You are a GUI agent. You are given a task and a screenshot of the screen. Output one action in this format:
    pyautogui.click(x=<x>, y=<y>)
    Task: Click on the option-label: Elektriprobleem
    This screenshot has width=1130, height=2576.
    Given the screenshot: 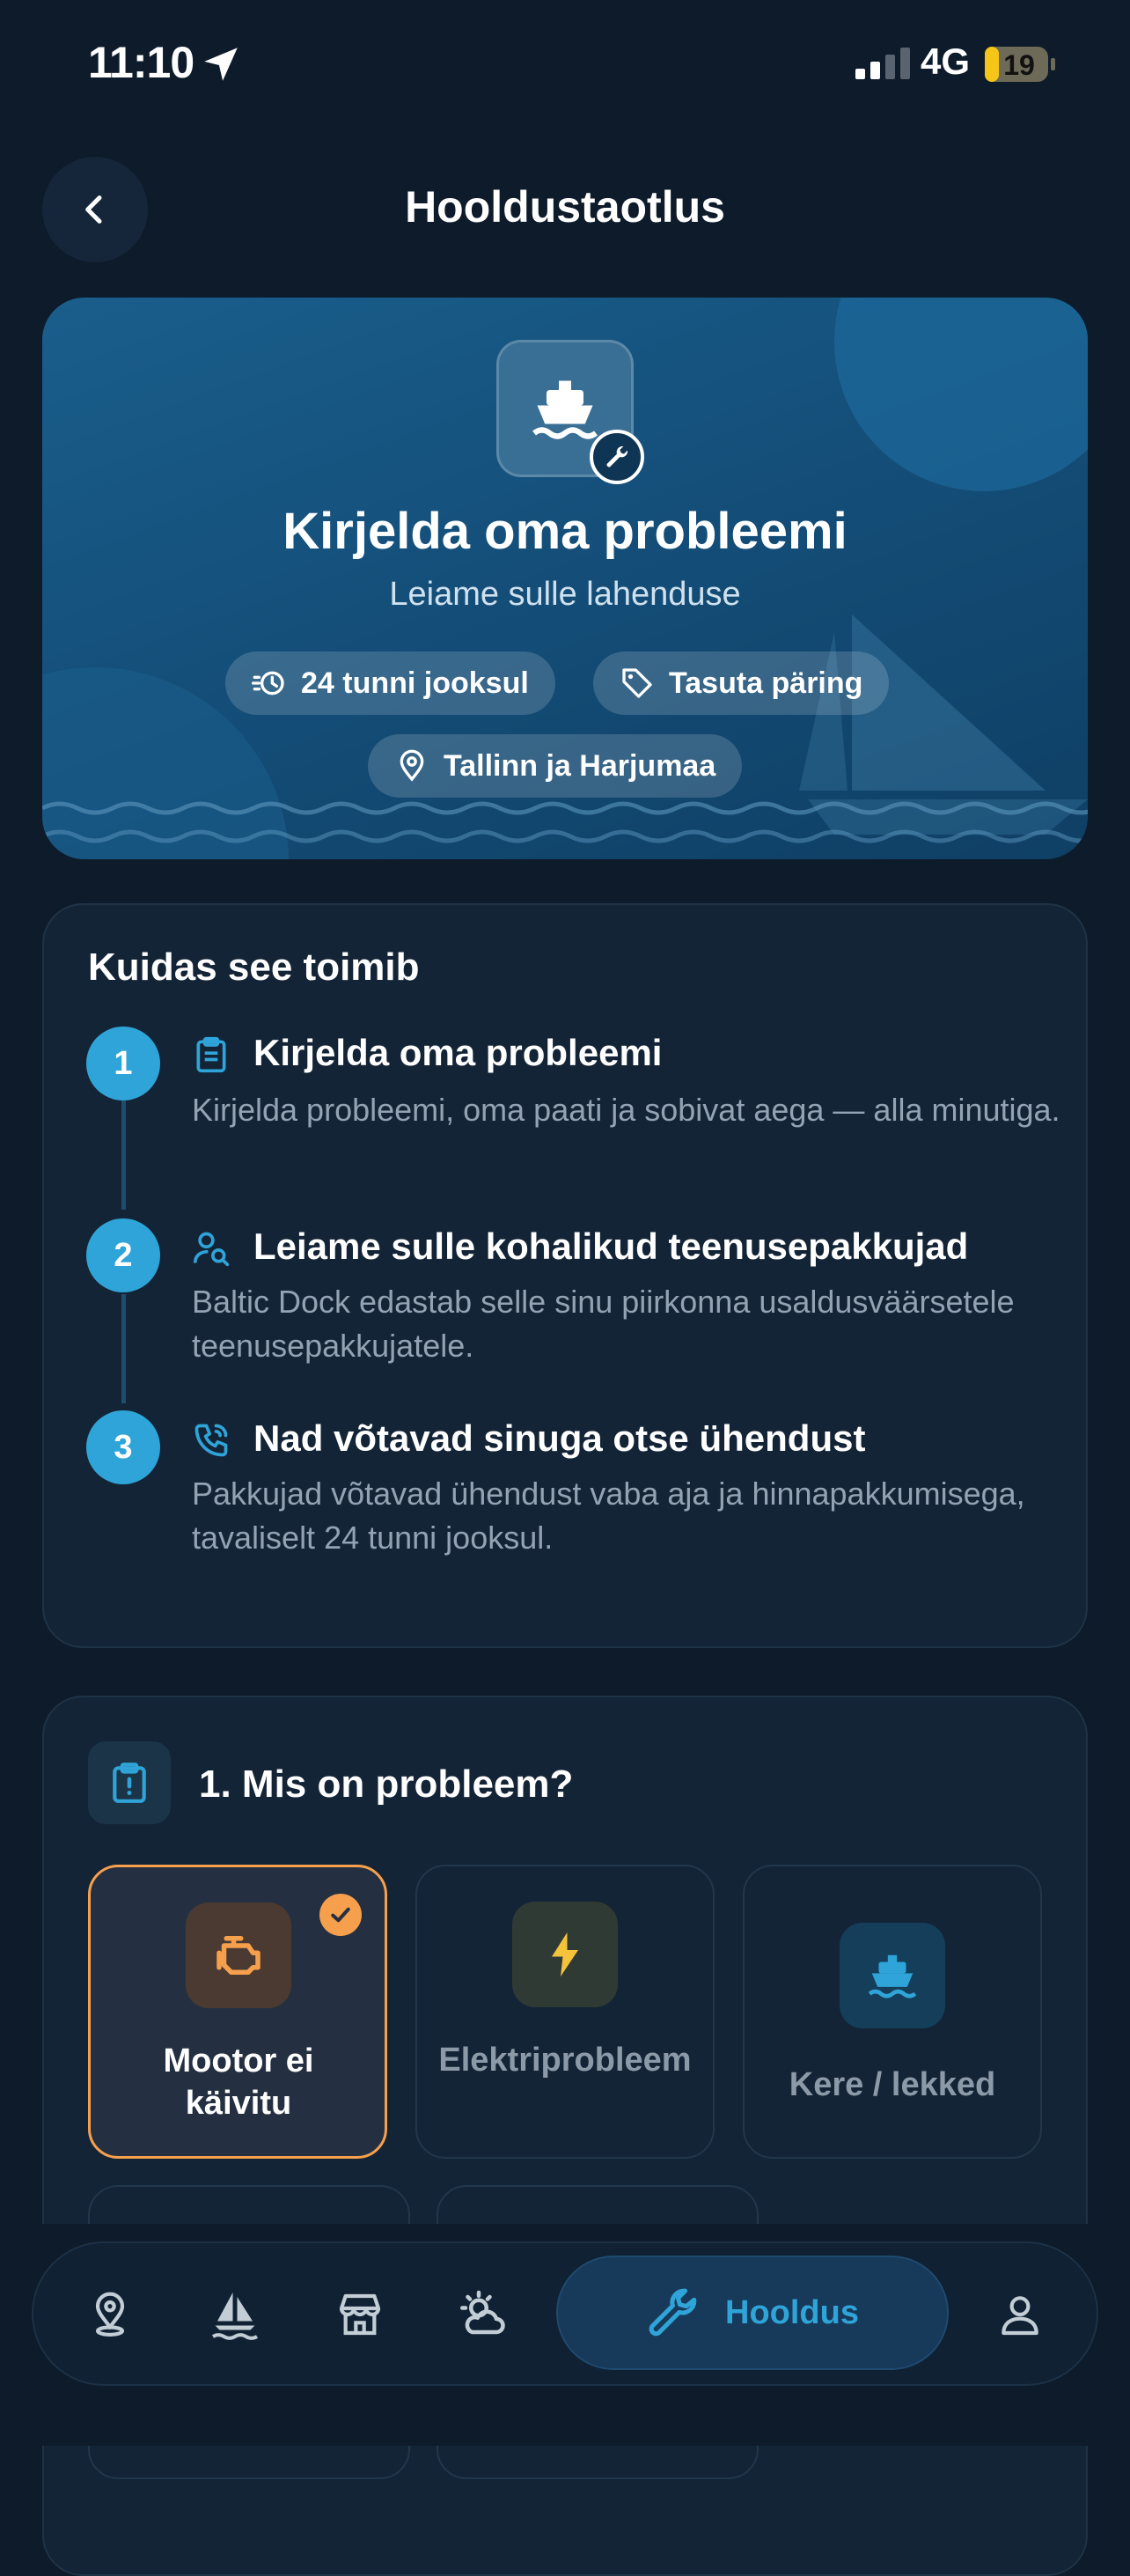 What is the action you would take?
    pyautogui.click(x=565, y=2061)
    